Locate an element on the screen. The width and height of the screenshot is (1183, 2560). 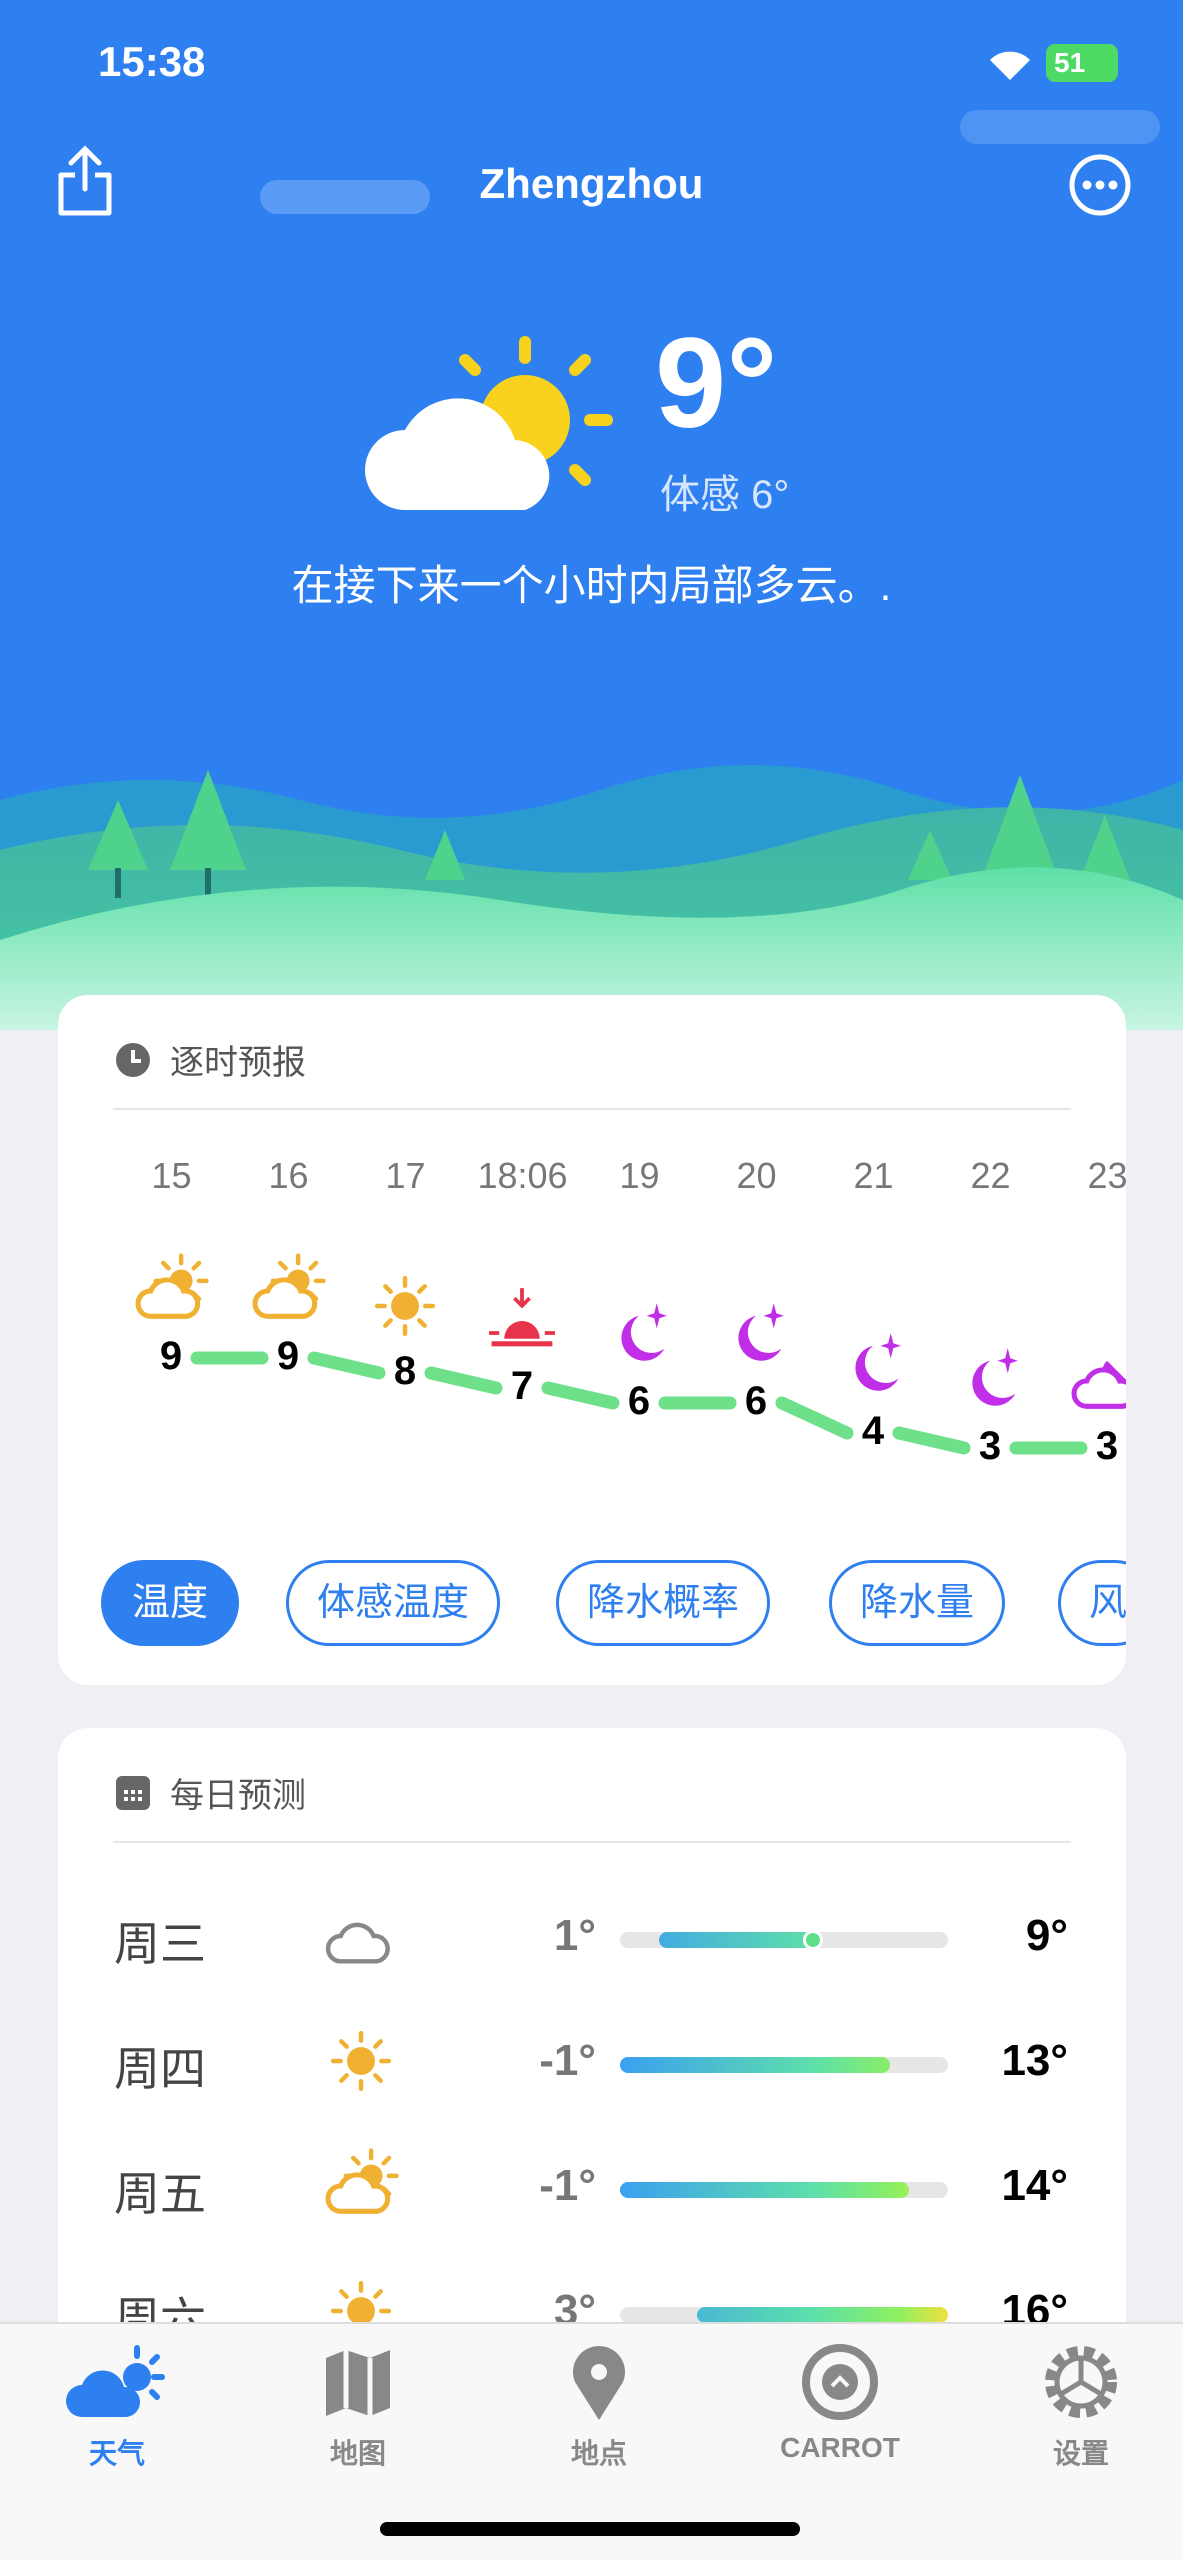
ellipsis-circle-icon is located at coordinates (1100, 185).